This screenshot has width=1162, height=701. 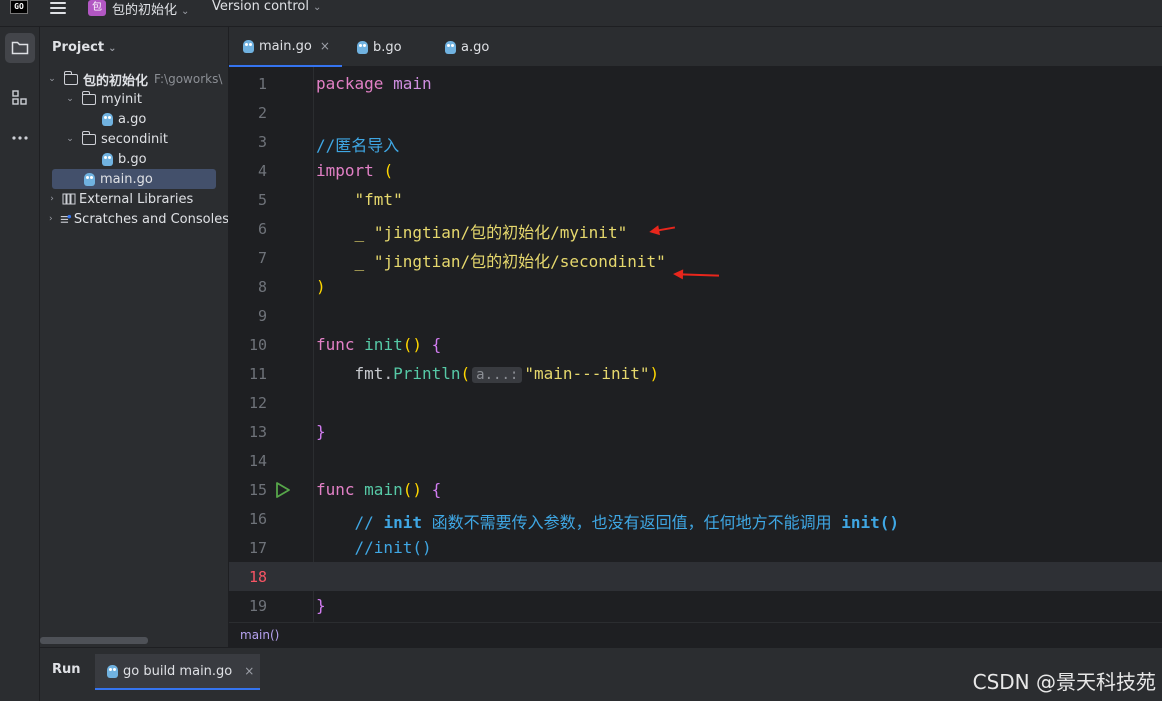 I want to click on tab-b-go: b.go, so click(x=397, y=47).